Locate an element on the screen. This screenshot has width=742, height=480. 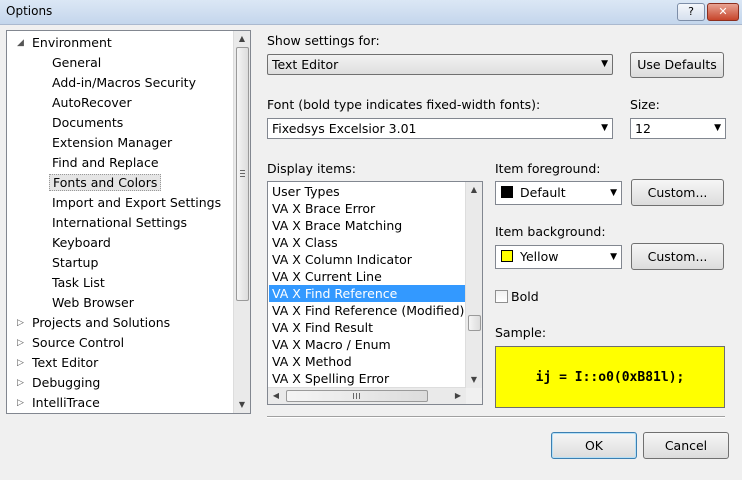
display-item: VA X Column Indicator is located at coordinates (367, 259).